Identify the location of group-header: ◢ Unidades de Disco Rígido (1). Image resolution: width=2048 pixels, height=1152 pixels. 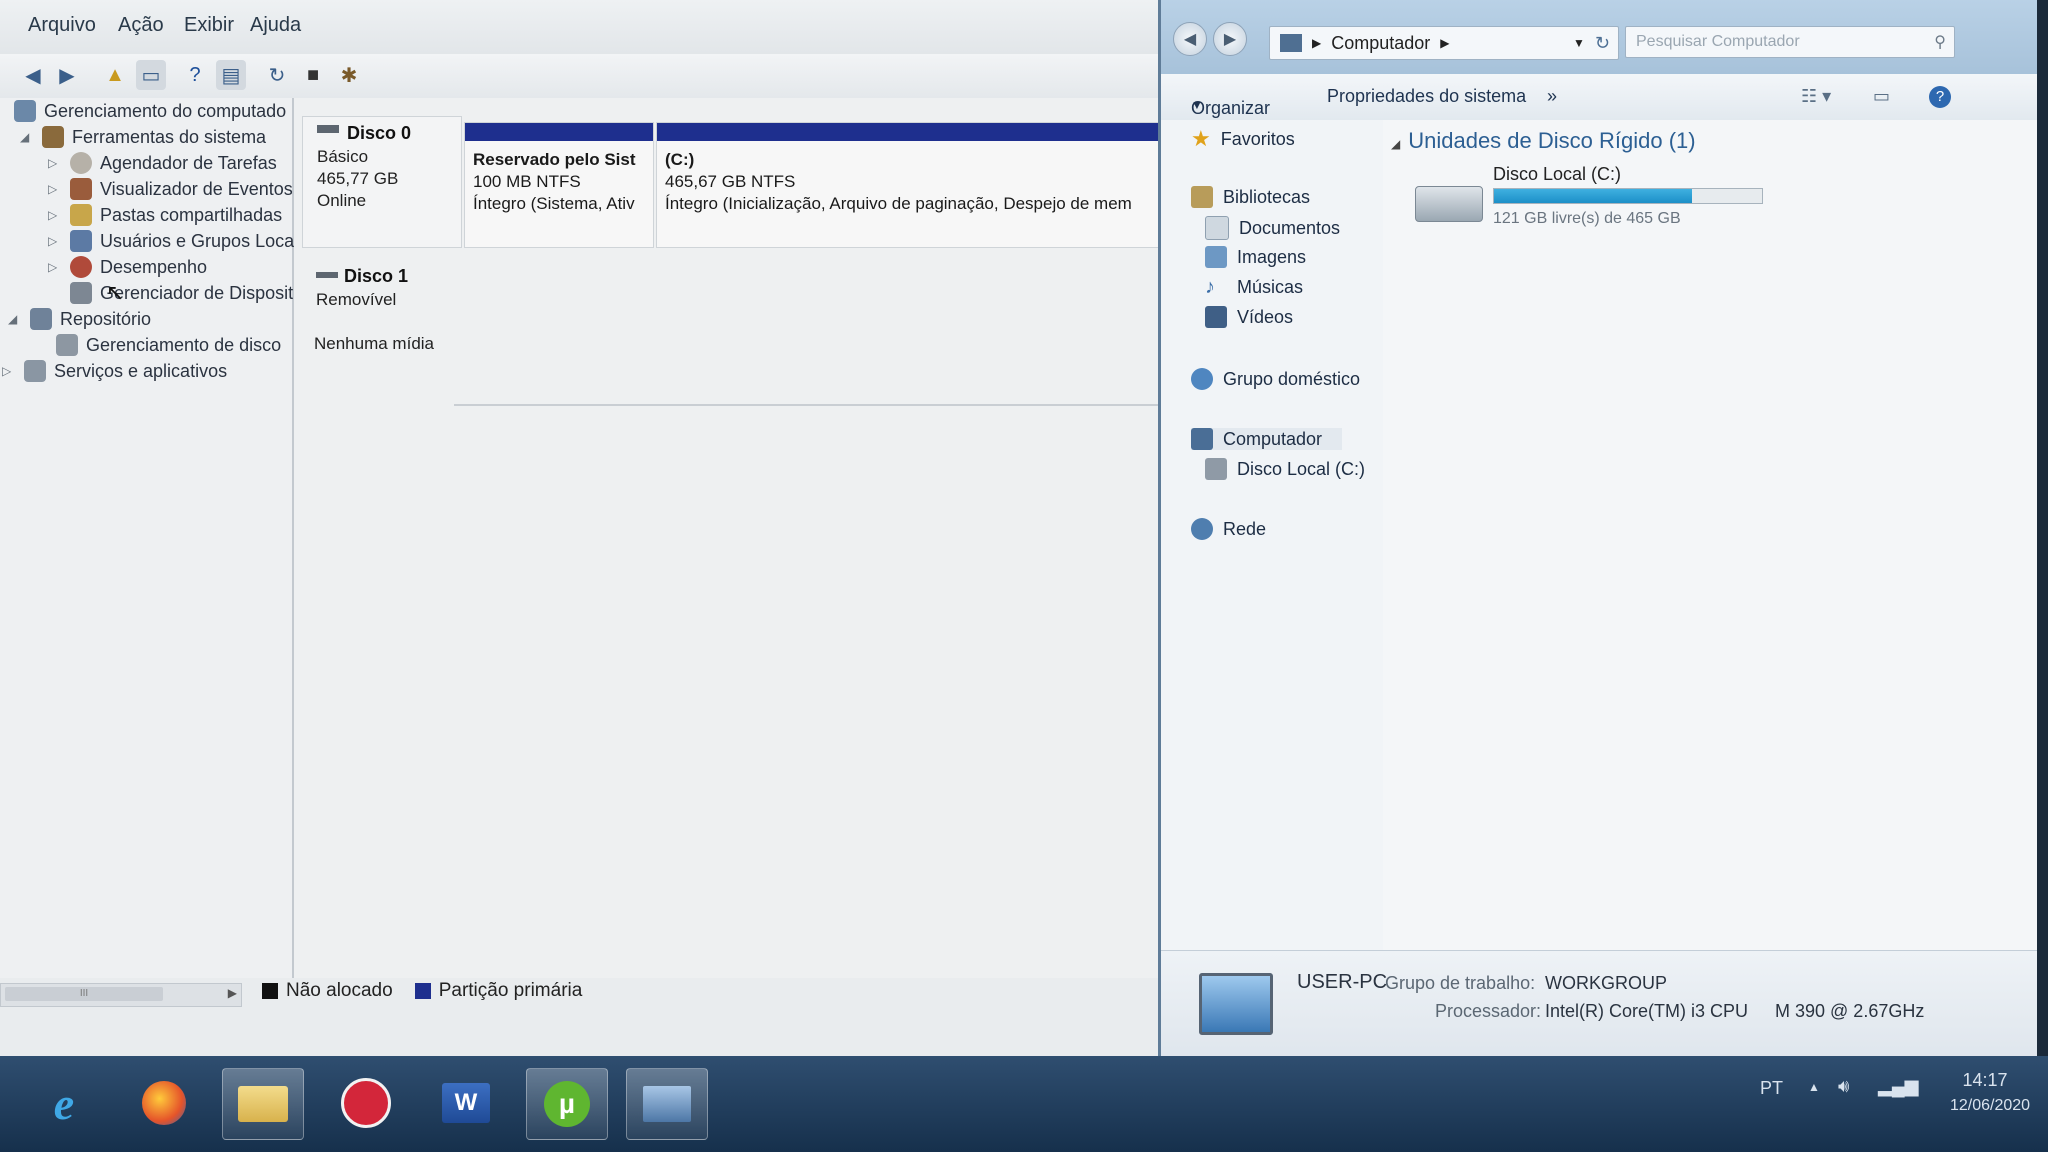
(1543, 141).